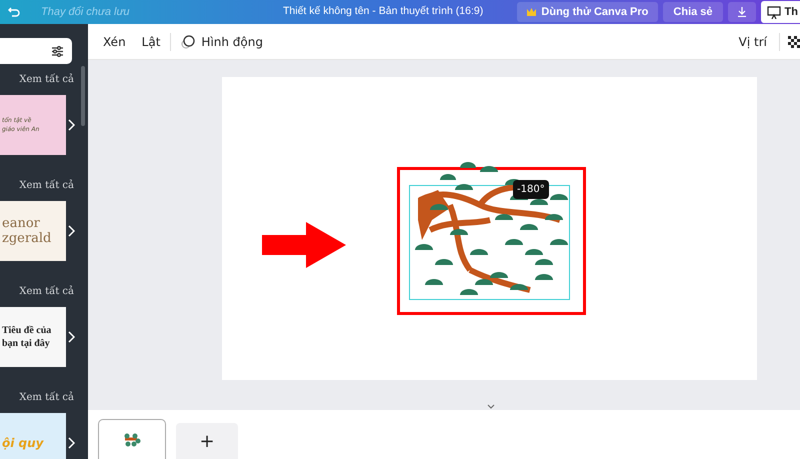 The image size is (800, 459). What do you see at coordinates (85, 12) in the screenshot?
I see `unsaved-status: Thay đổi chưa lưu` at bounding box center [85, 12].